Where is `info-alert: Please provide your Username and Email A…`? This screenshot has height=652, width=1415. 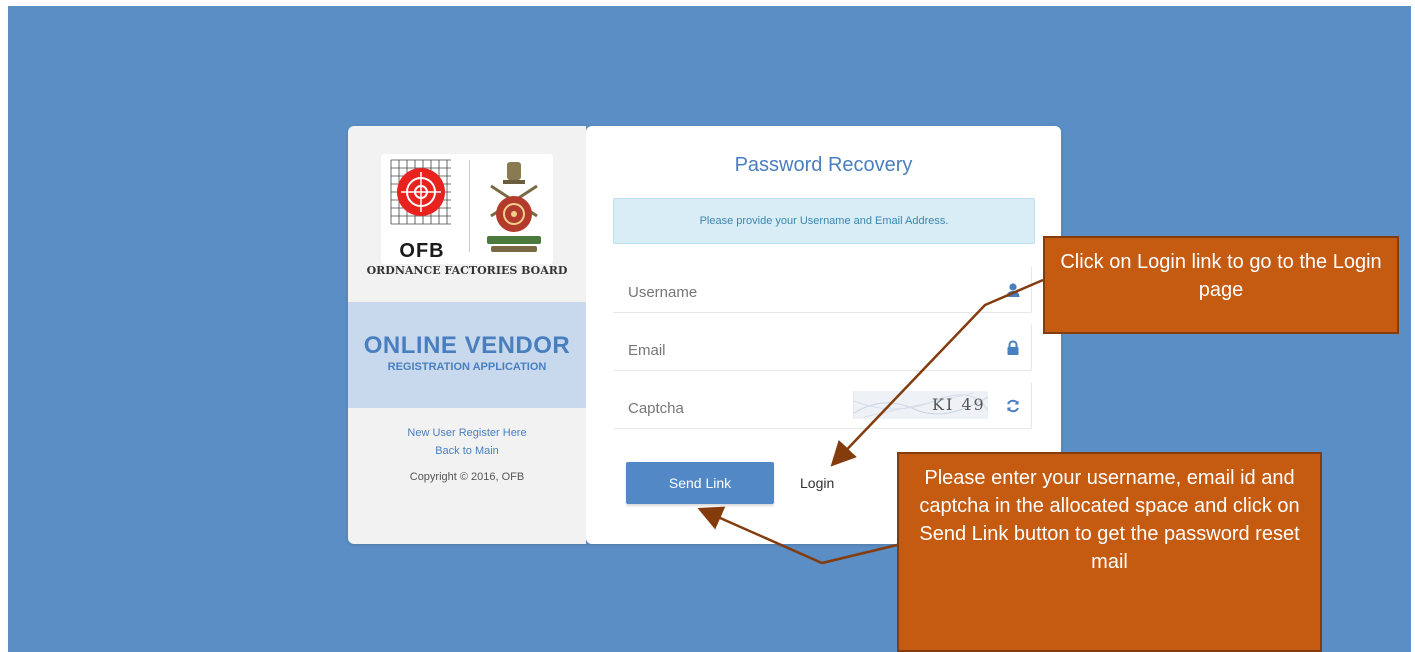 info-alert: Please provide your Username and Email A… is located at coordinates (824, 221).